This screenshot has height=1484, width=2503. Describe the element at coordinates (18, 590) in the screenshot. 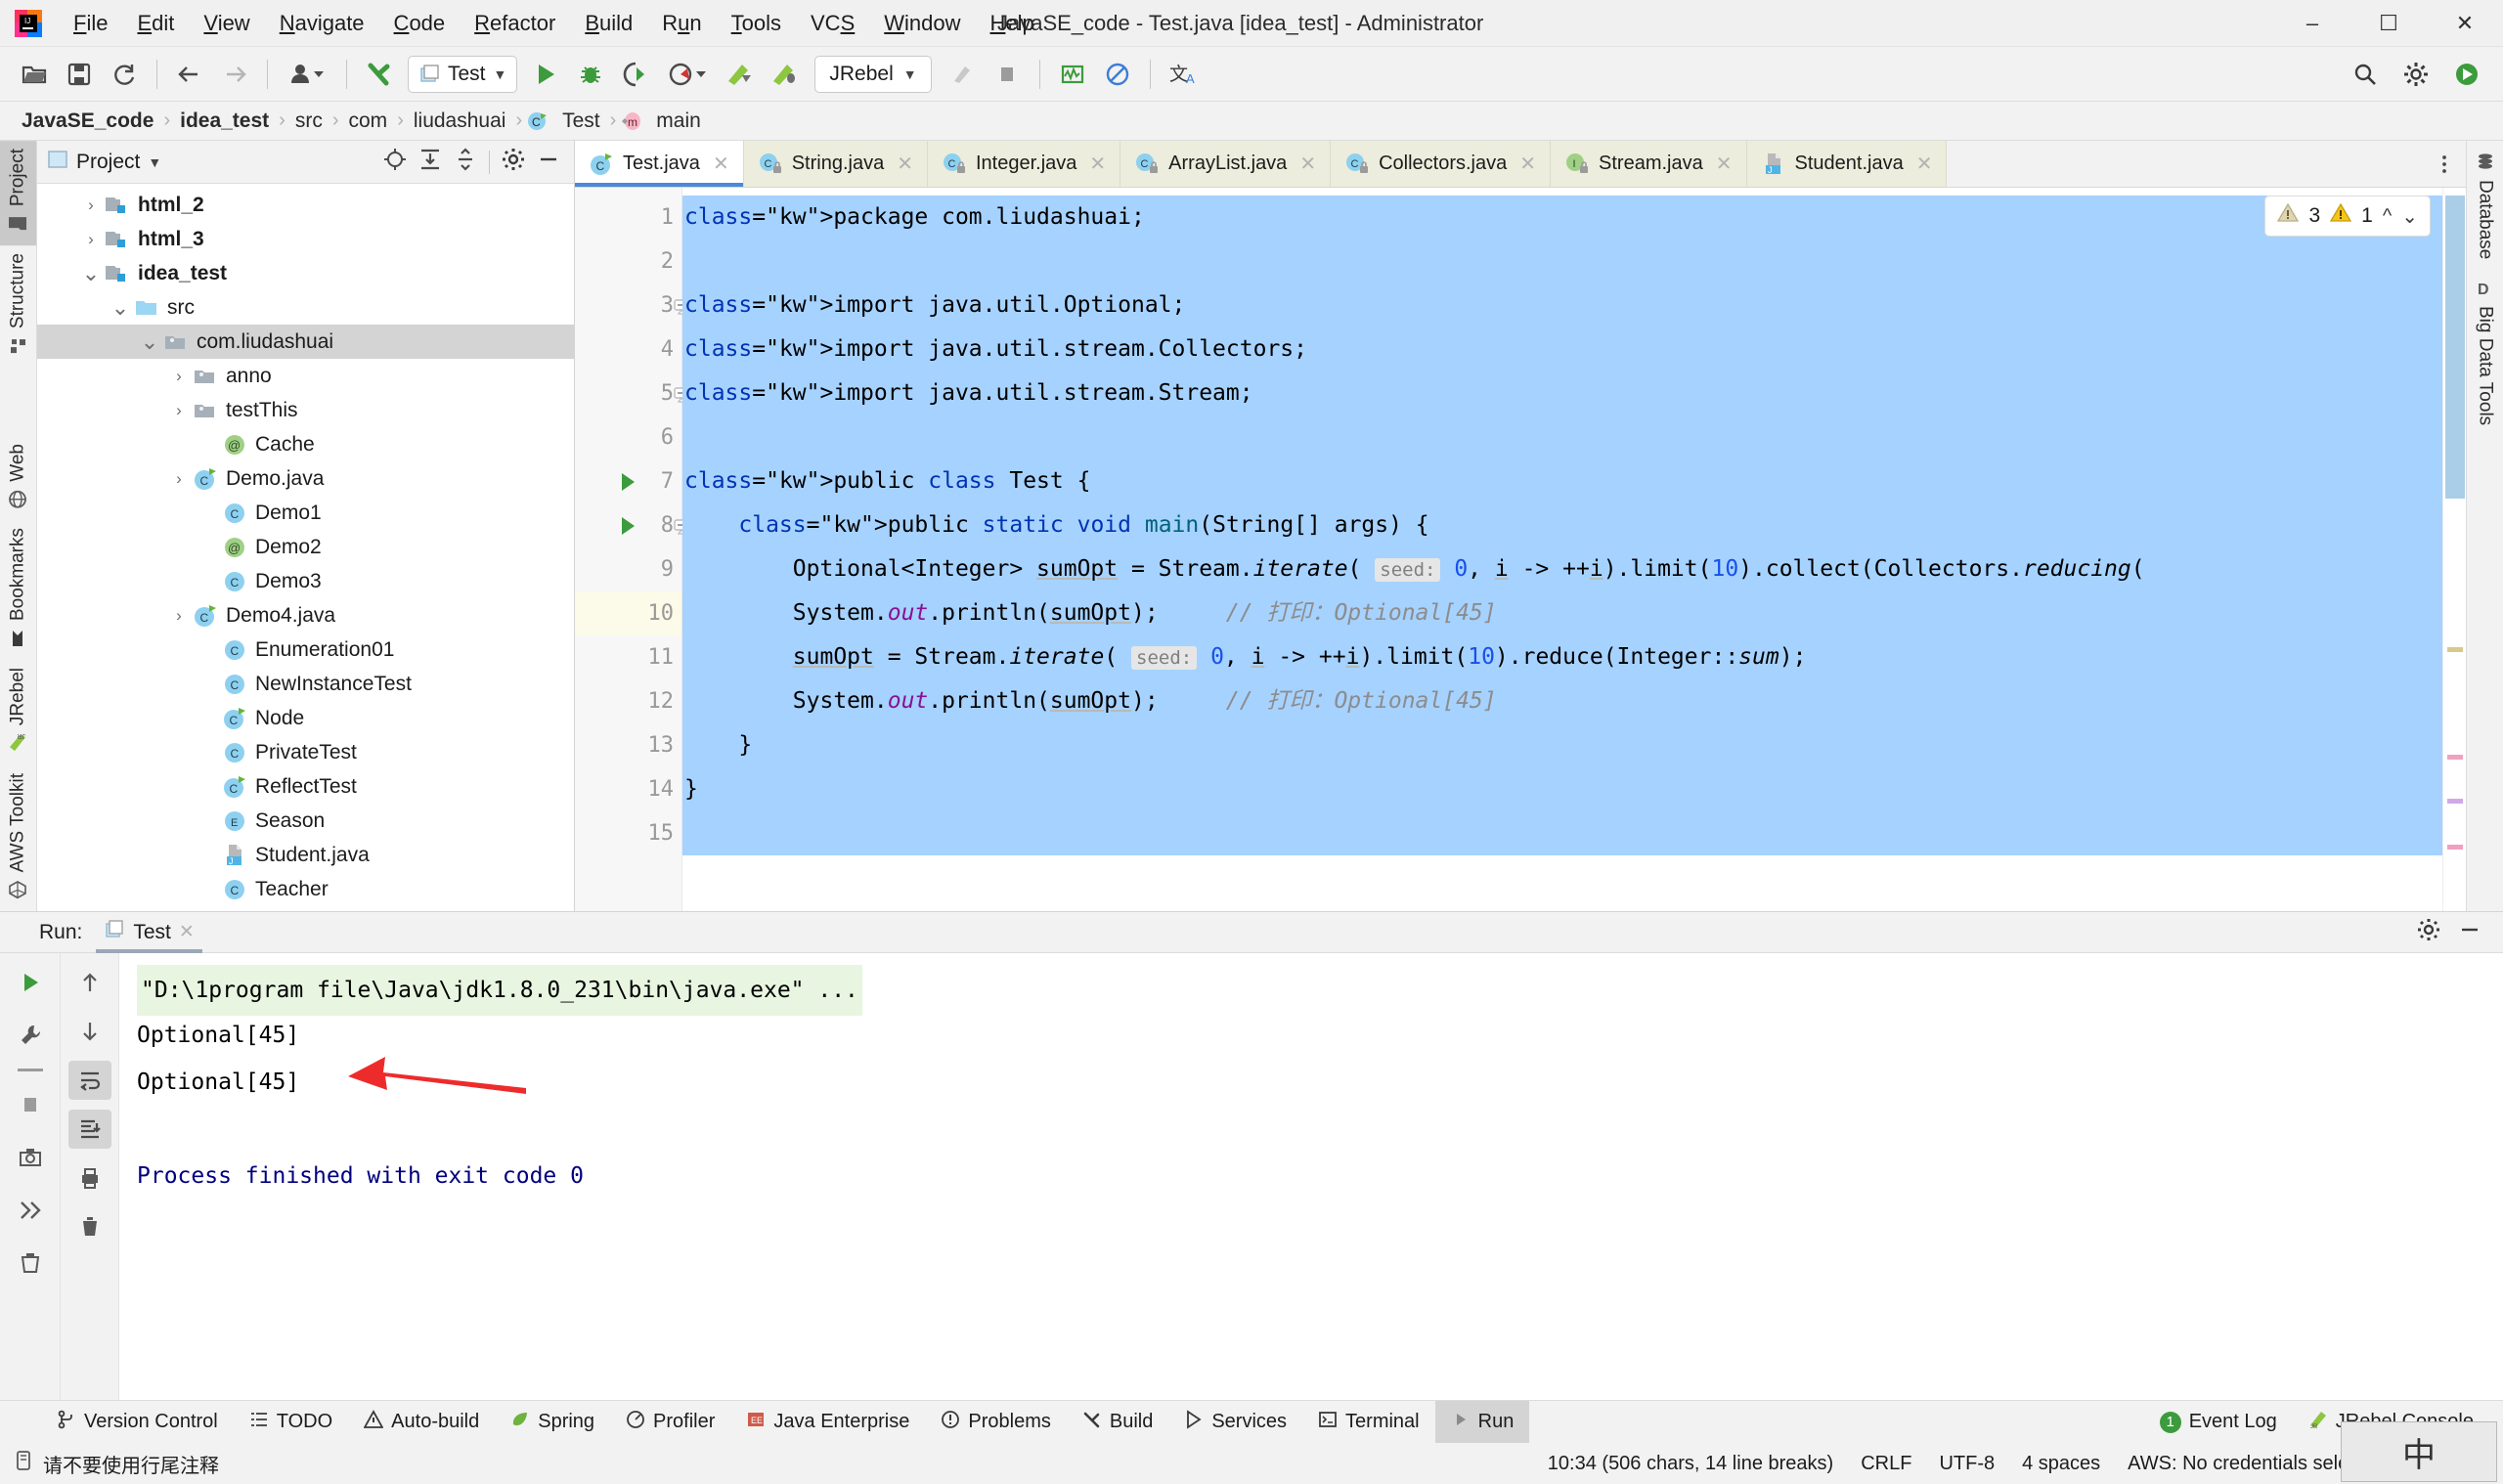

I see `sidebar-item-bookmarks: Bookmarks` at that location.